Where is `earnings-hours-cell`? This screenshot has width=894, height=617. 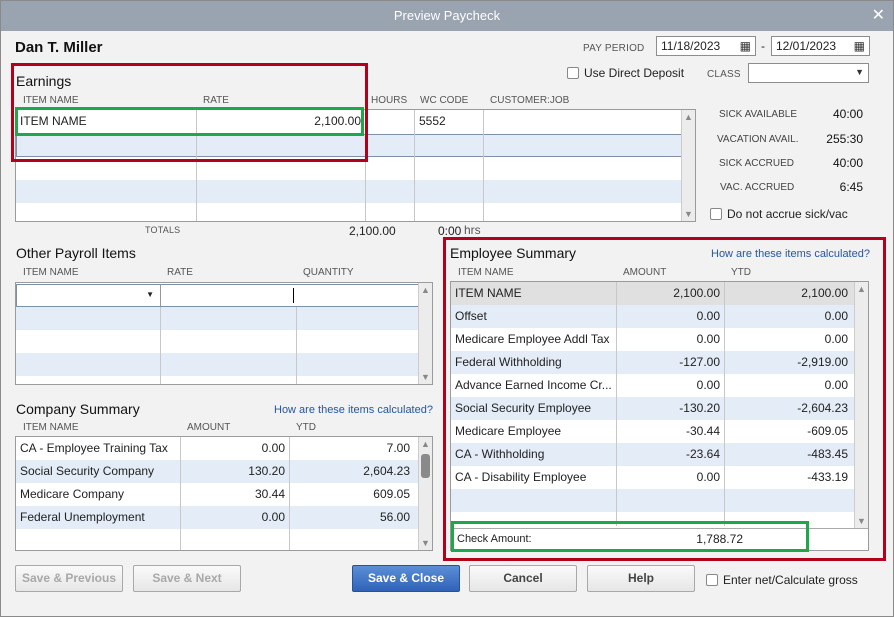
earnings-hours-cell is located at coordinates (390, 121).